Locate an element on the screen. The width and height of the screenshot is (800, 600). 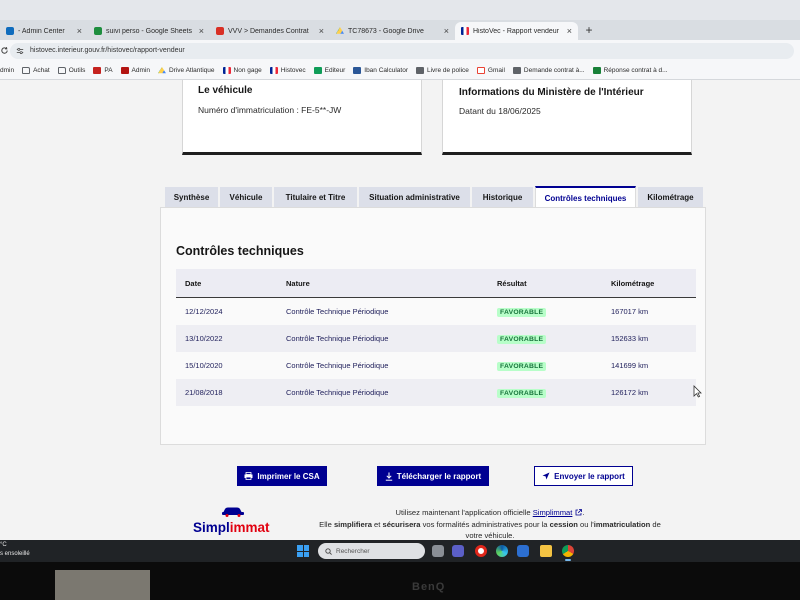
car-icon is located at coordinates (233, 512).